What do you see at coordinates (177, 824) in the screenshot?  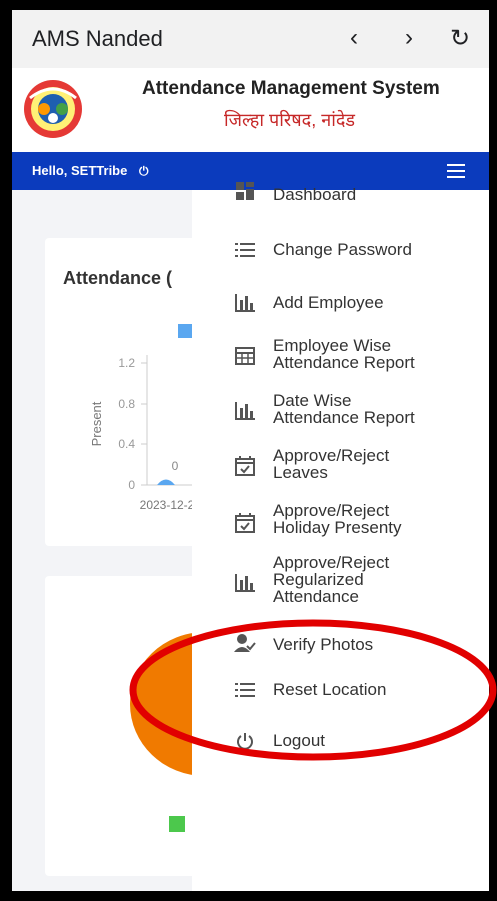 I see `legend-swatch` at bounding box center [177, 824].